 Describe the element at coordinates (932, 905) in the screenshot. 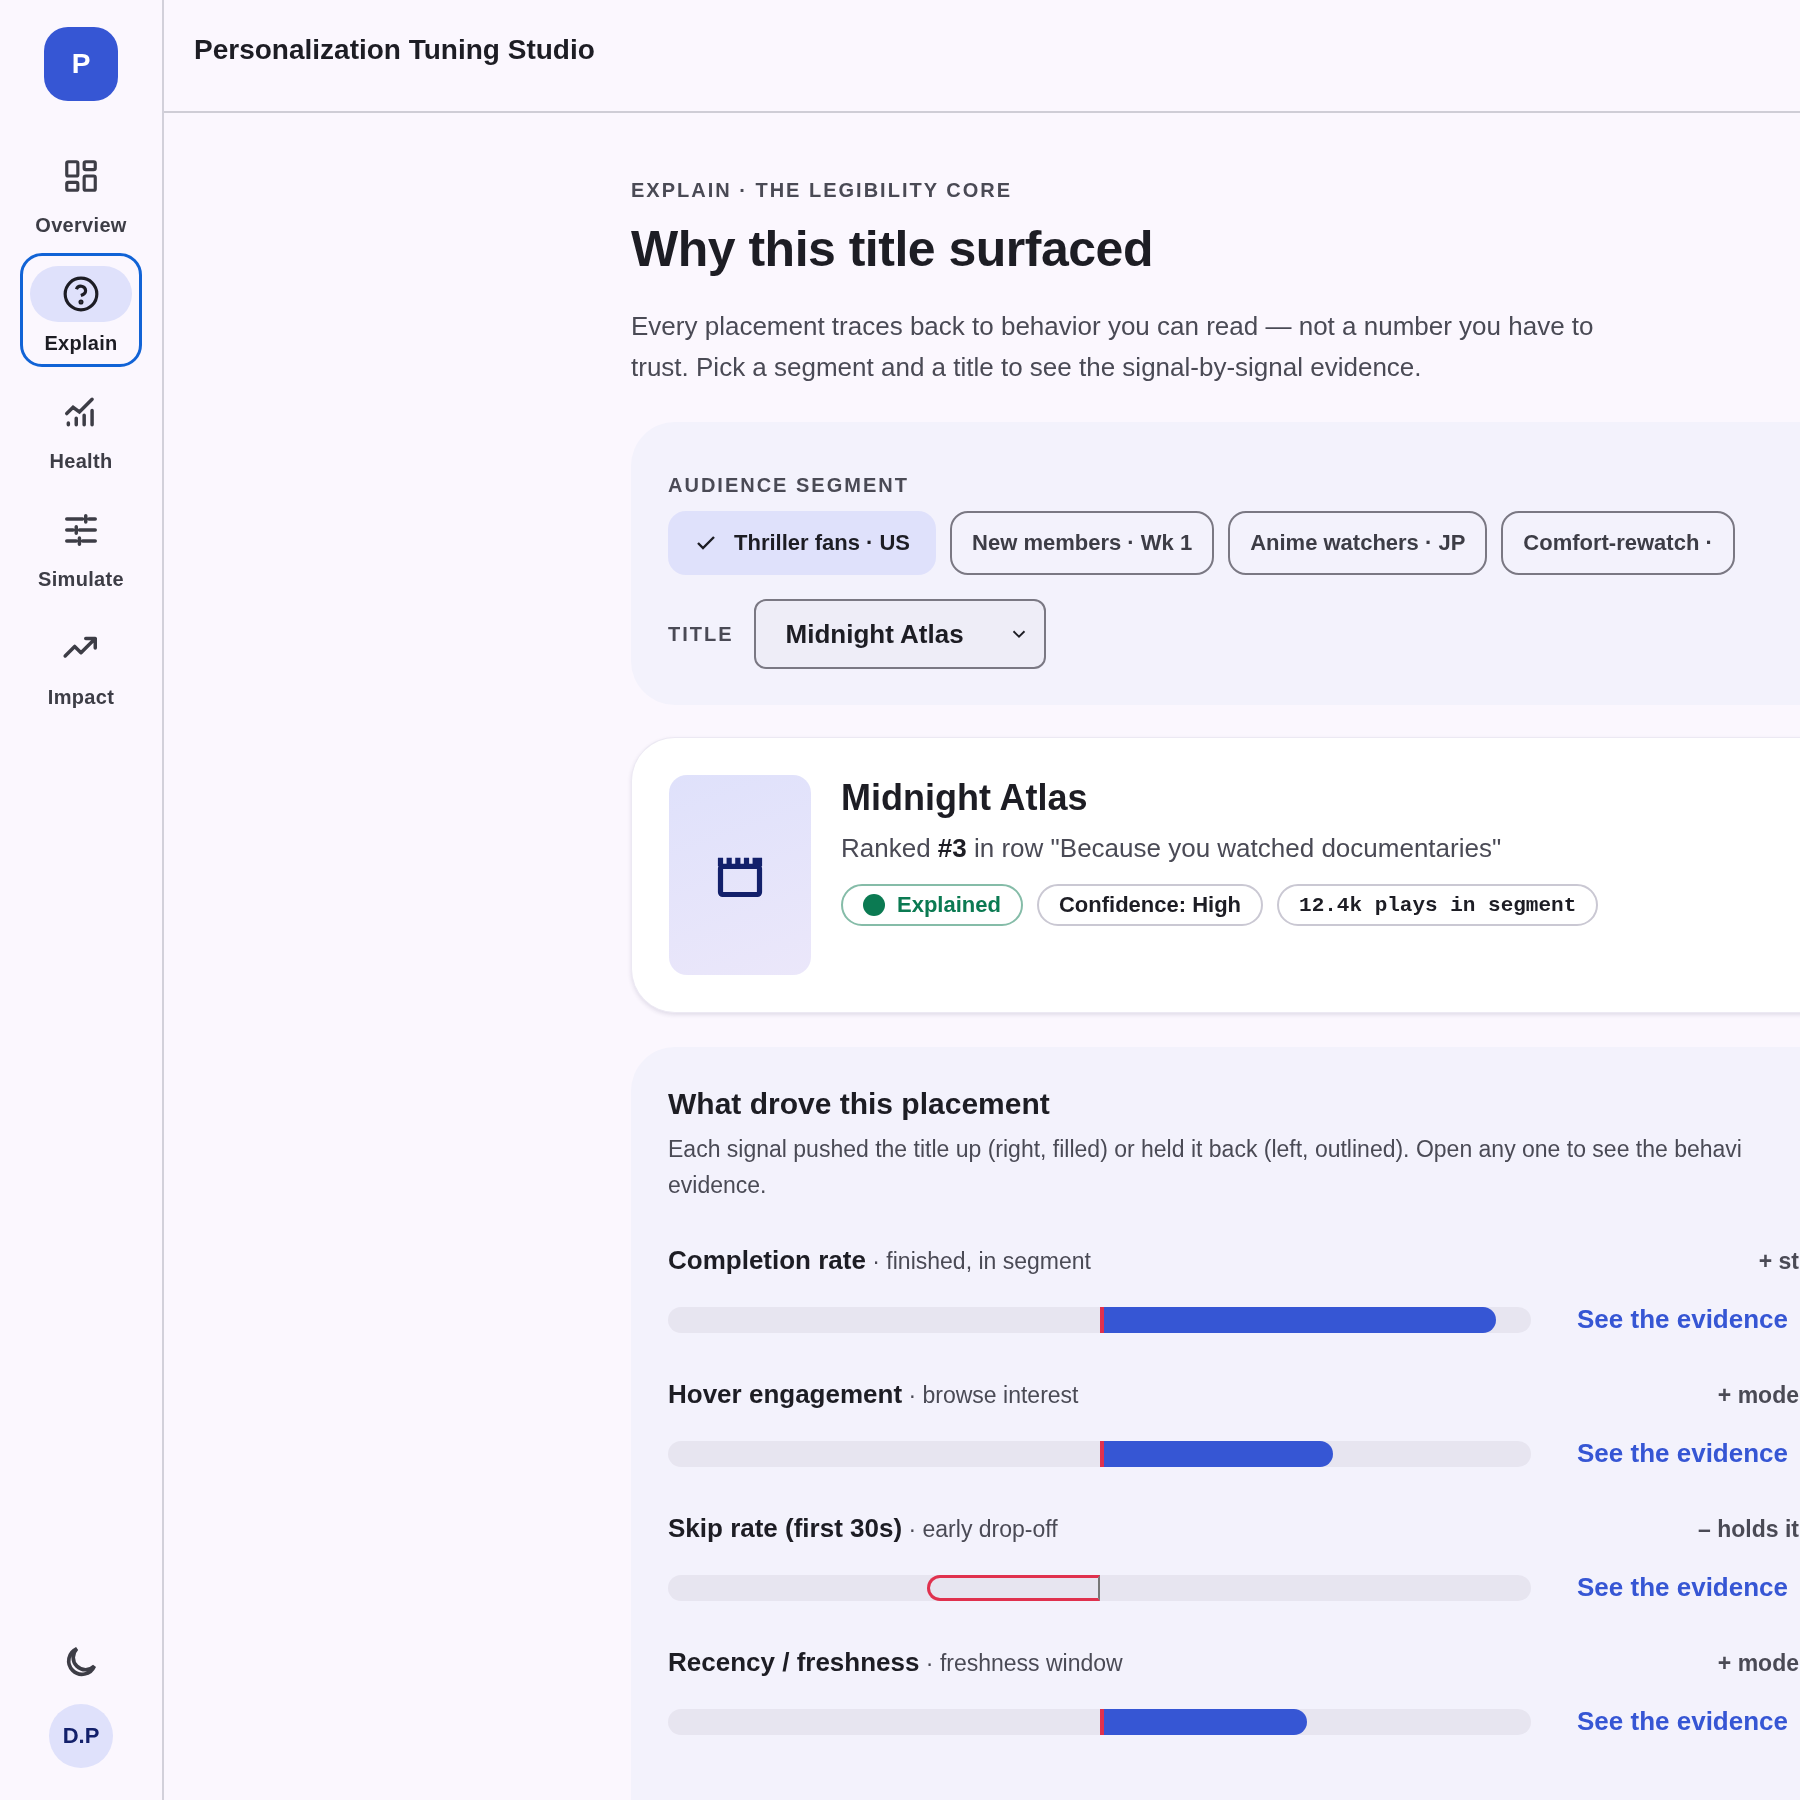

I see `info-badge: Explained` at that location.